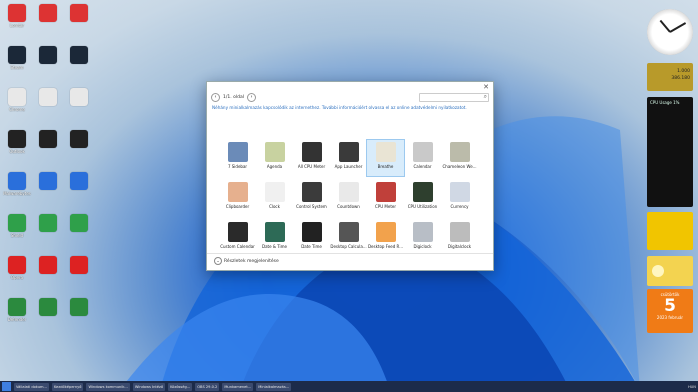 The height and width of the screenshot is (392, 698). Describe the element at coordinates (485, 96) in the screenshot. I see `search-icon: ⌕` at that location.